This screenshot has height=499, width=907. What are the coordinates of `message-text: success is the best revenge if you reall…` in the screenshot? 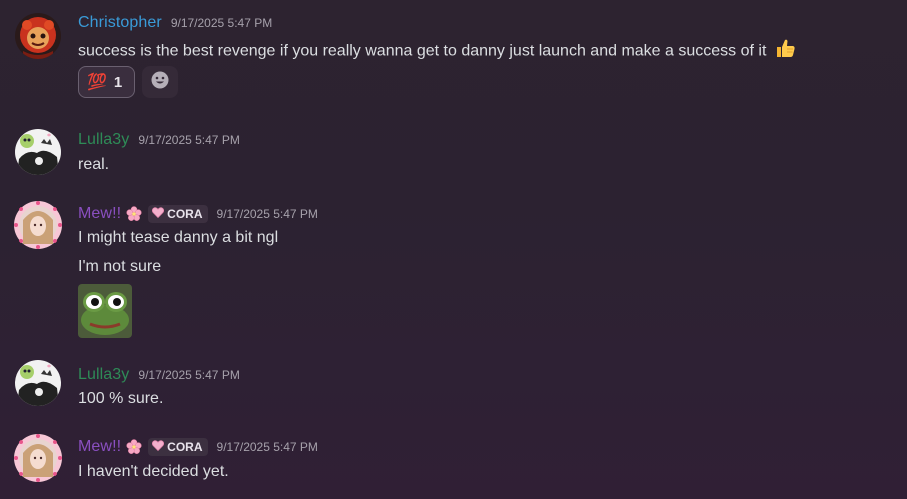 It's located at (437, 51).